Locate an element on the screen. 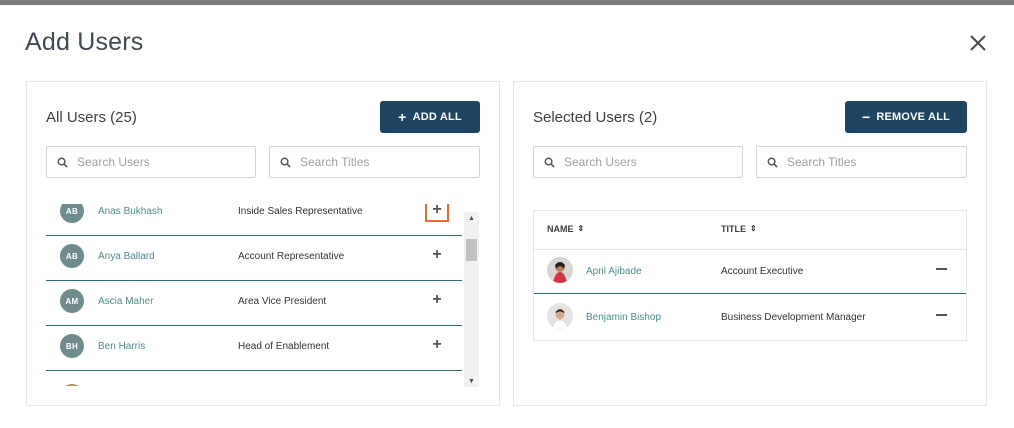 Image resolution: width=1014 pixels, height=428 pixels. column-header-title: TITLE ⇕ is located at coordinates (739, 229).